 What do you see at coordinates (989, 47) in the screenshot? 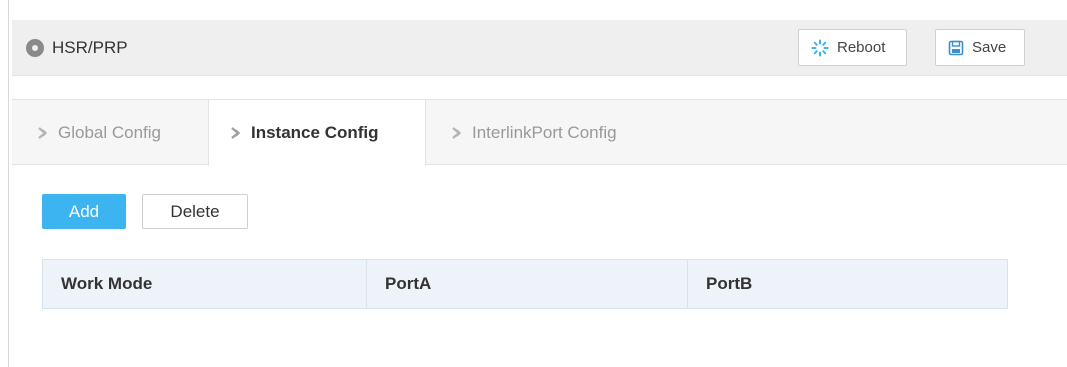
I see `save-label: Save` at bounding box center [989, 47].